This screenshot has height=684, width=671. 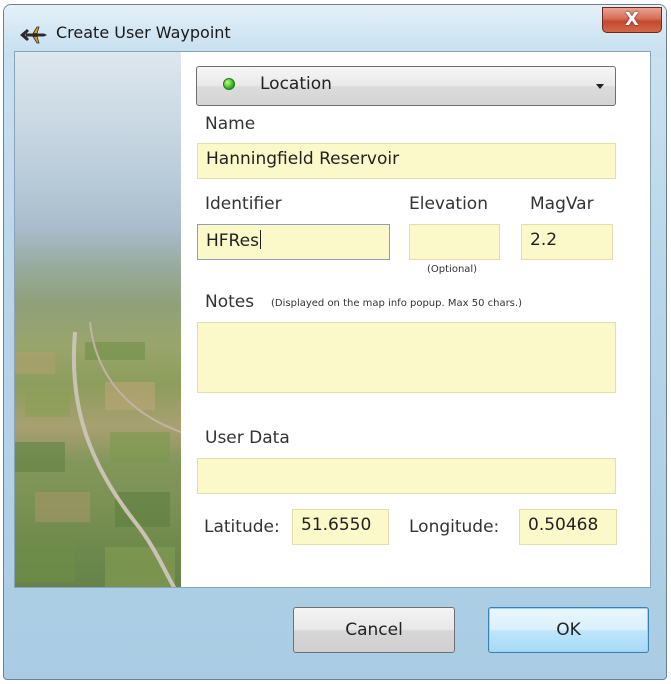 What do you see at coordinates (454, 527) in the screenshot?
I see `longitude-label: Longitude:` at bounding box center [454, 527].